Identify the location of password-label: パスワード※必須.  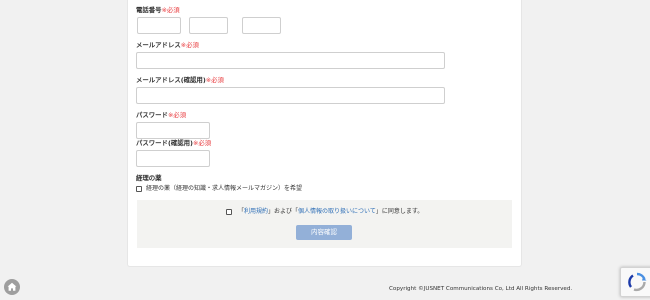
(161, 115).